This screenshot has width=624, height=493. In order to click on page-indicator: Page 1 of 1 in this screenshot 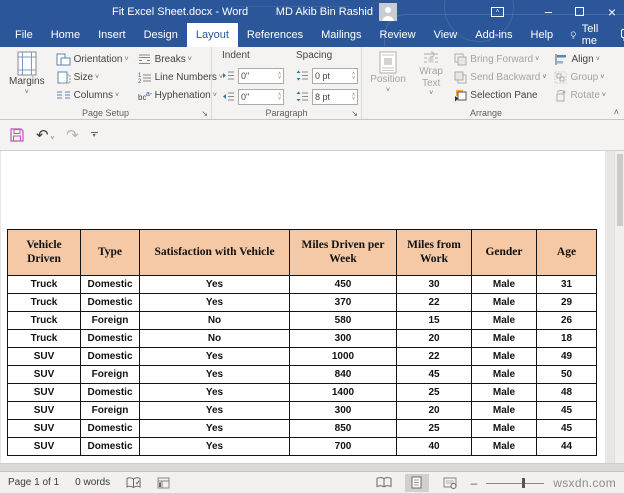, I will do `click(33, 482)`.